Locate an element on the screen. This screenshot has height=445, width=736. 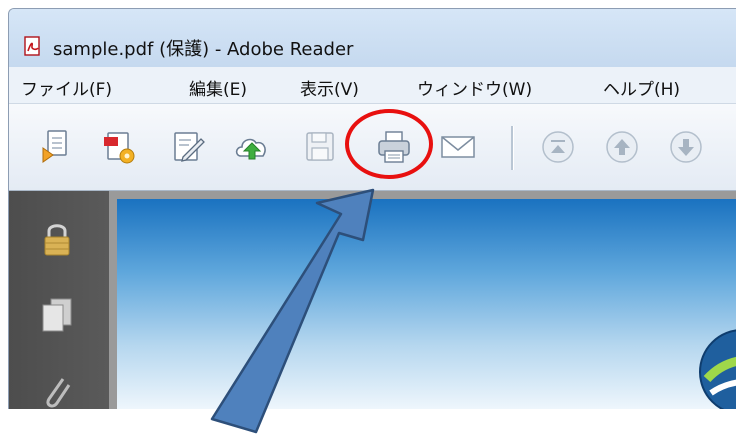
email-icon is located at coordinates (458, 147).